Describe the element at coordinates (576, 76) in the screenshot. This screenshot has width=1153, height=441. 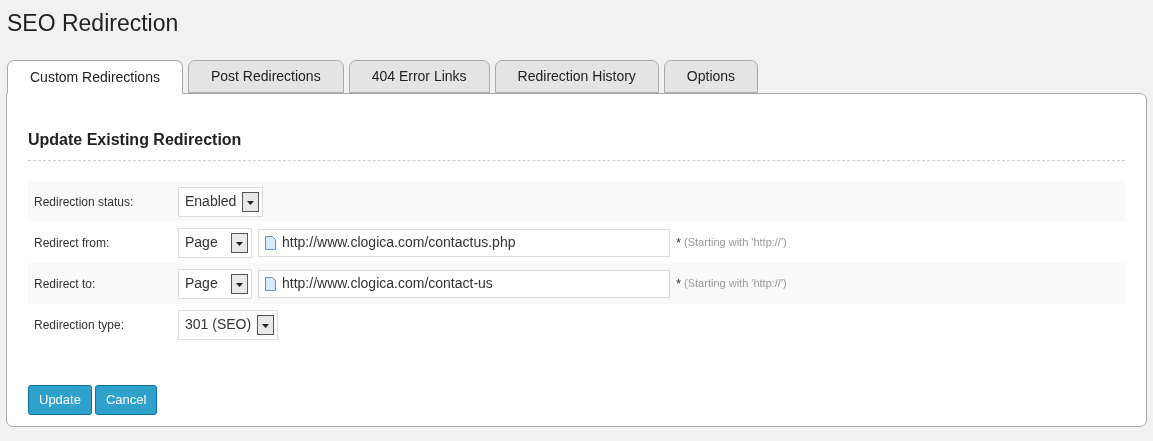
I see `tab: Redirection History` at that location.